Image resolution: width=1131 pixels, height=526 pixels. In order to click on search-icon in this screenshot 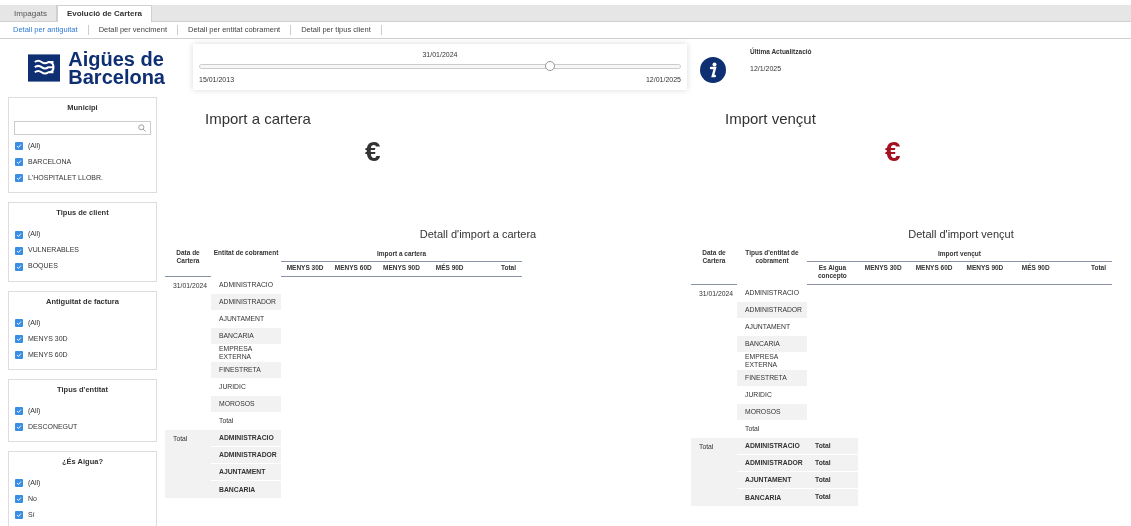, I will do `click(142, 128)`.